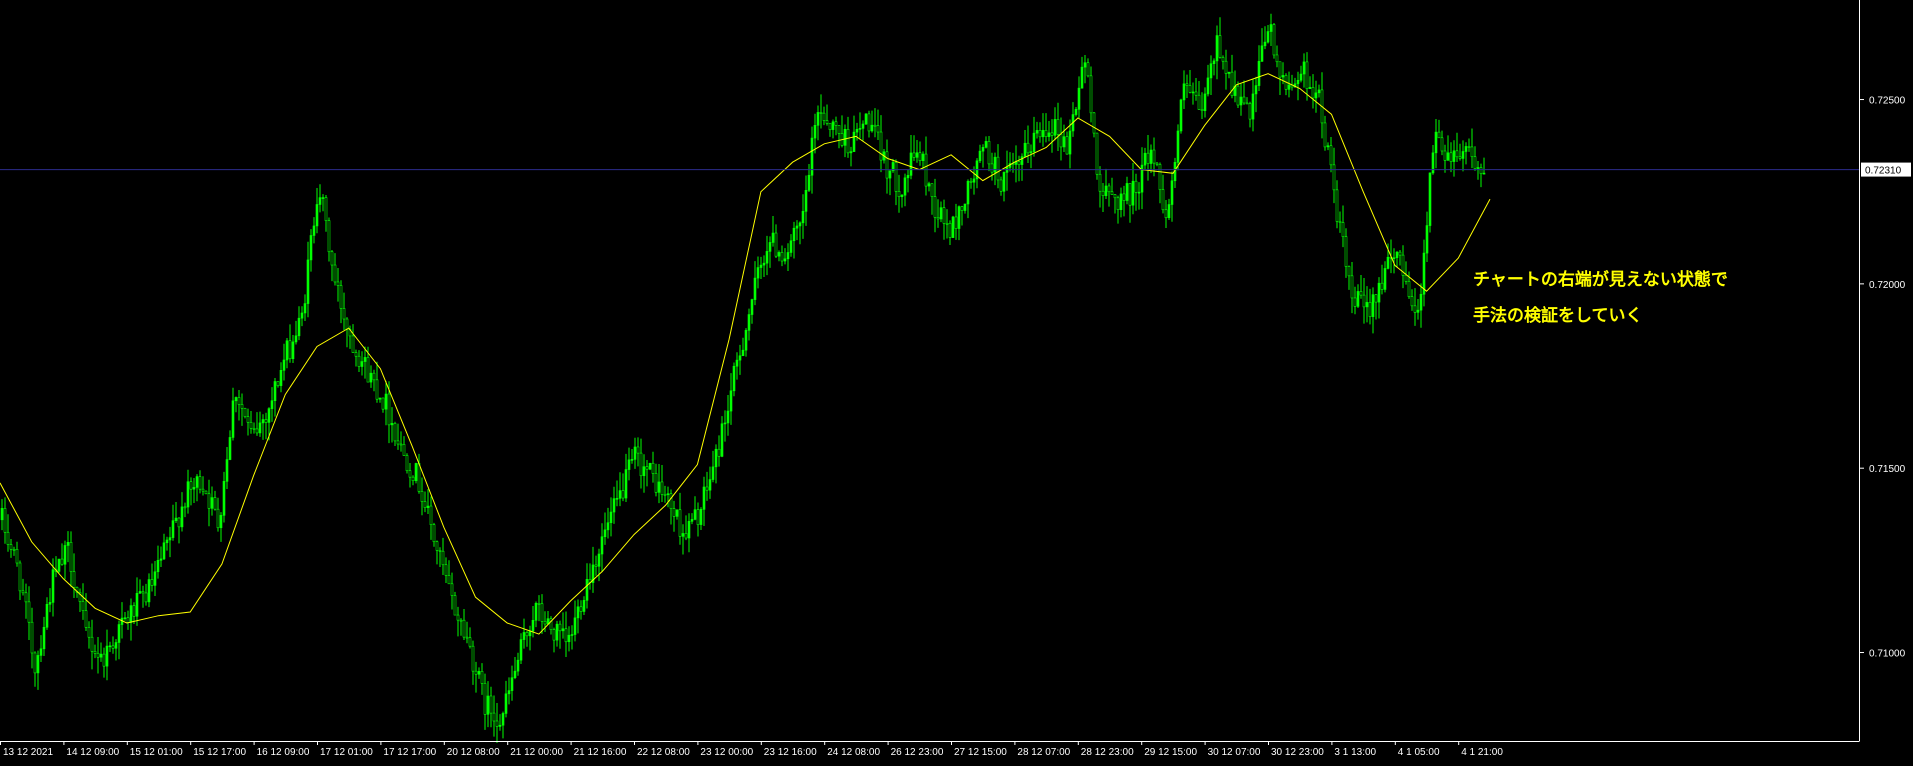  What do you see at coordinates (790, 752) in the screenshot?
I see `x-tick-label: 23 12 16:00` at bounding box center [790, 752].